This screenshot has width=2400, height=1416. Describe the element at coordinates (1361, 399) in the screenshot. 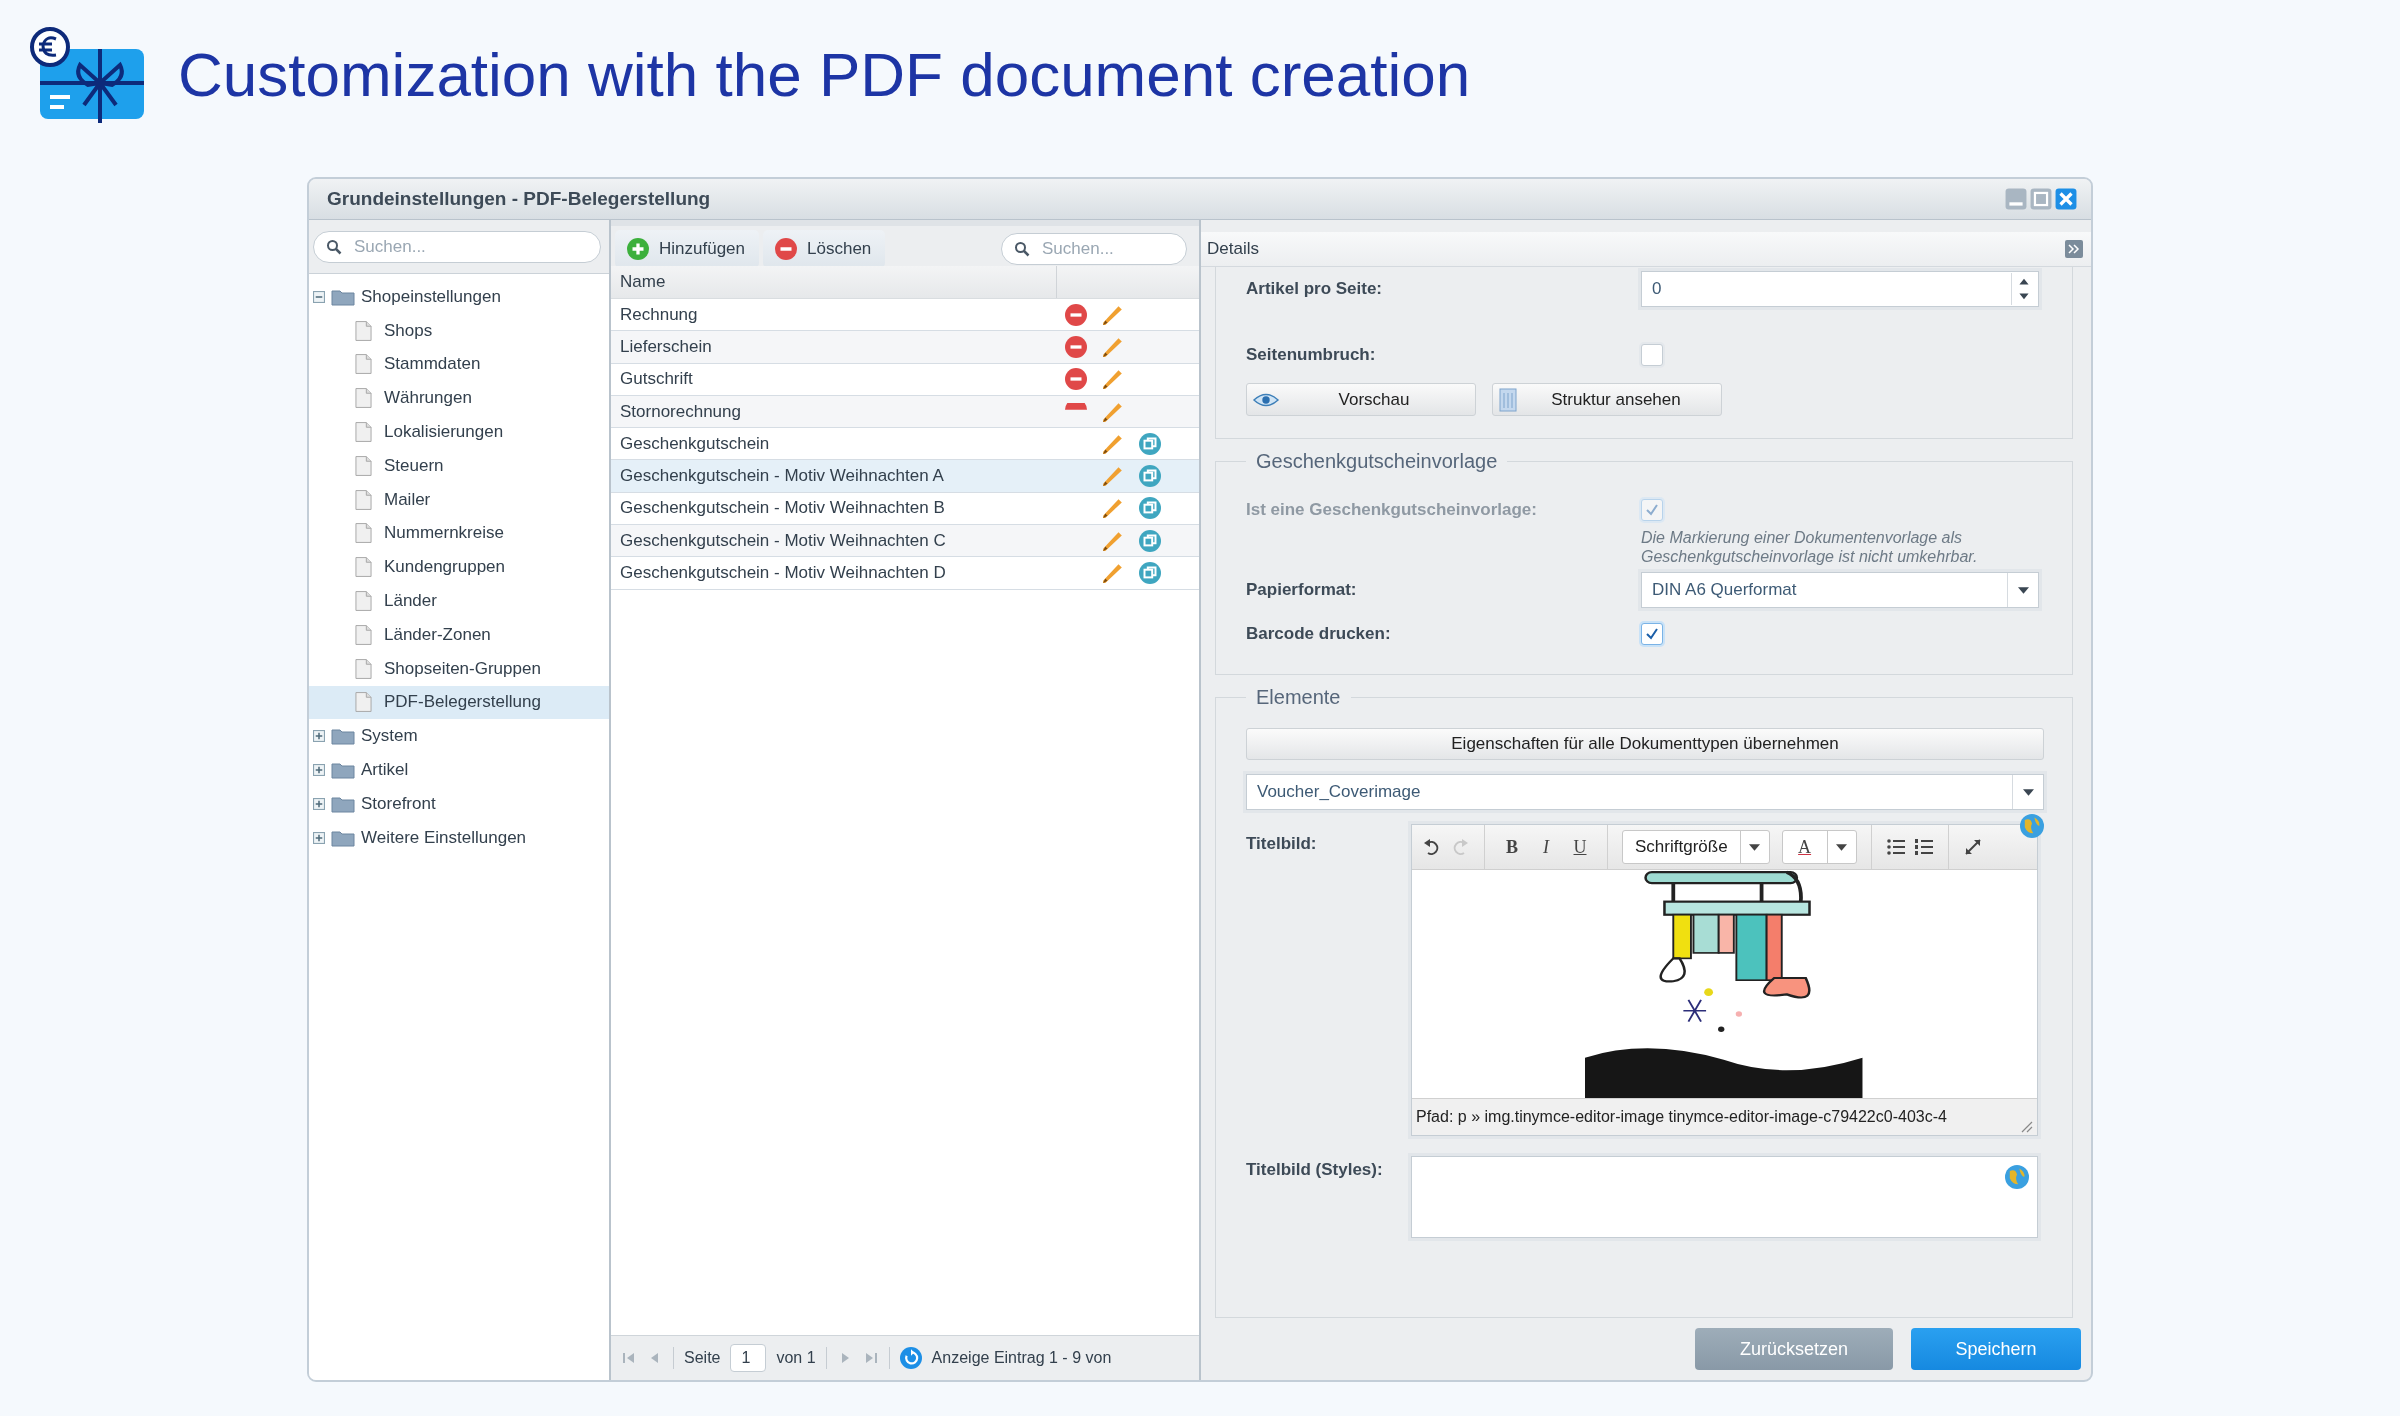

I see `action-button: Vorschau` at that location.